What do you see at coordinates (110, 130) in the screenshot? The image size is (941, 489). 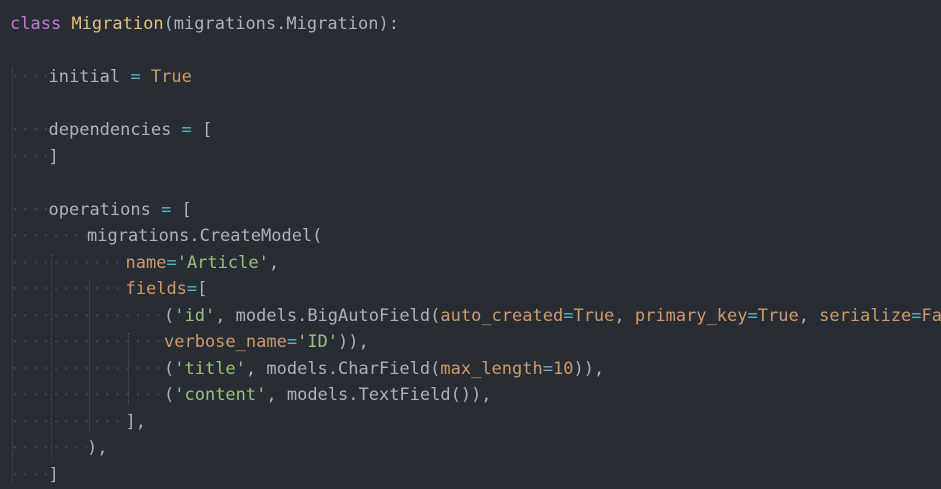 I see `code-token: dependencies` at bounding box center [110, 130].